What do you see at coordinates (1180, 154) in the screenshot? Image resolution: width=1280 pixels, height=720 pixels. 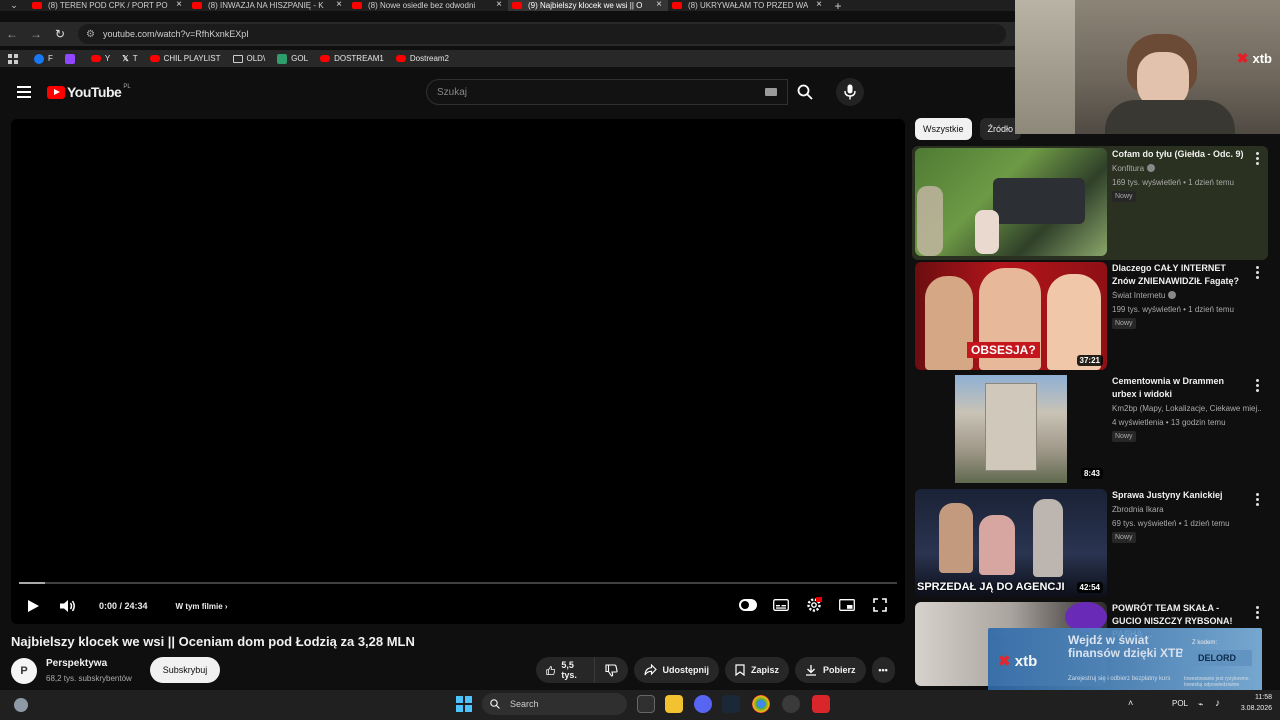 I see `recommendation-title: Cofam do tyłu (Giełda - Odc. 9)` at bounding box center [1180, 154].